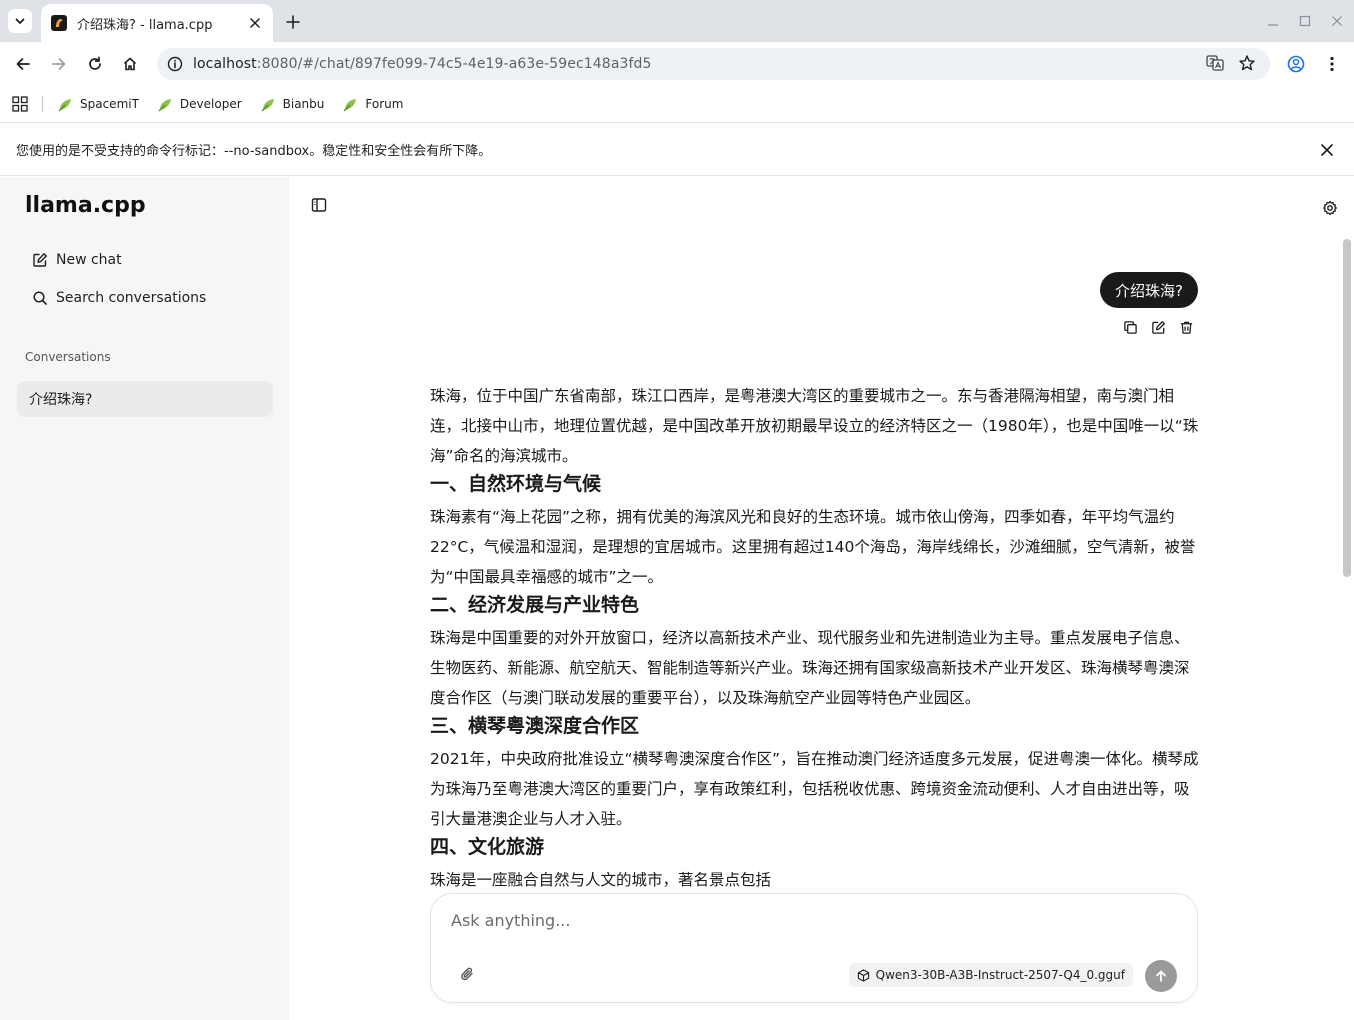  I want to click on chat-input, so click(811, 920).